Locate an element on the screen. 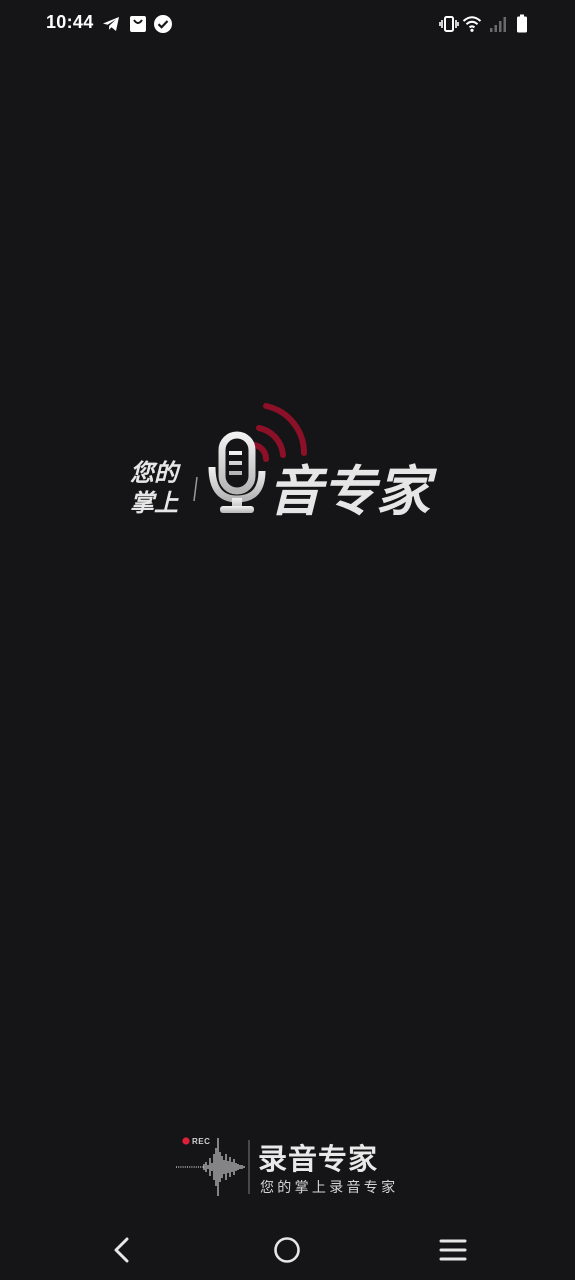  vibrate-icon is located at coordinates (449, 24).